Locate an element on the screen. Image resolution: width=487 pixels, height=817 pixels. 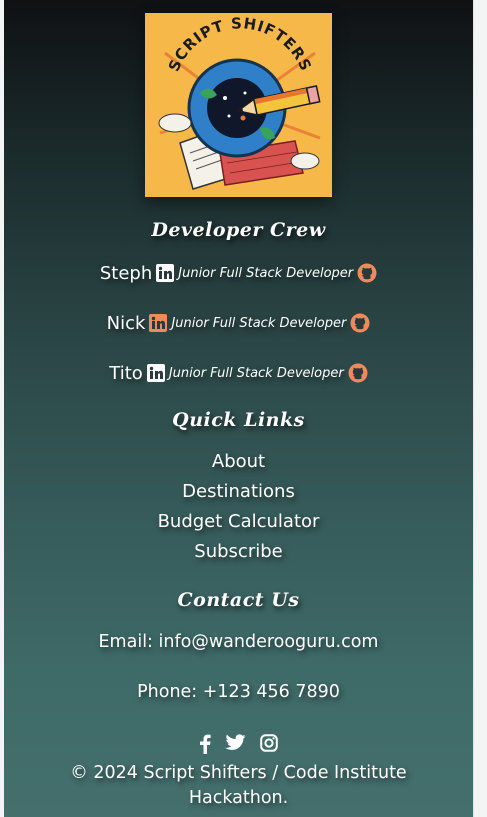
instagram-icon is located at coordinates (269, 743).